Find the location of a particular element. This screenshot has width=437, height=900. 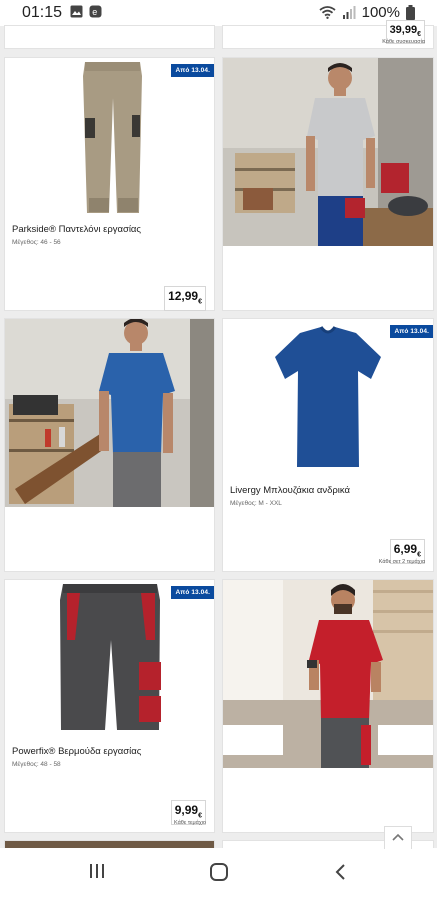

product-image-blue-tshirt is located at coordinates (328, 399).